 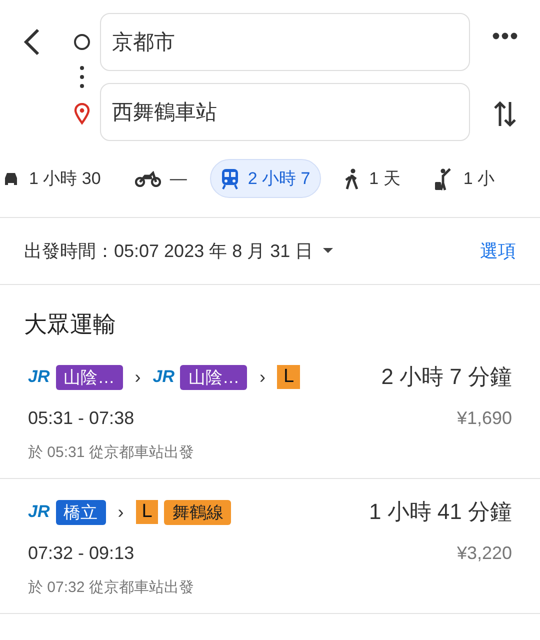 What do you see at coordinates (505, 114) in the screenshot?
I see `swap-icon` at bounding box center [505, 114].